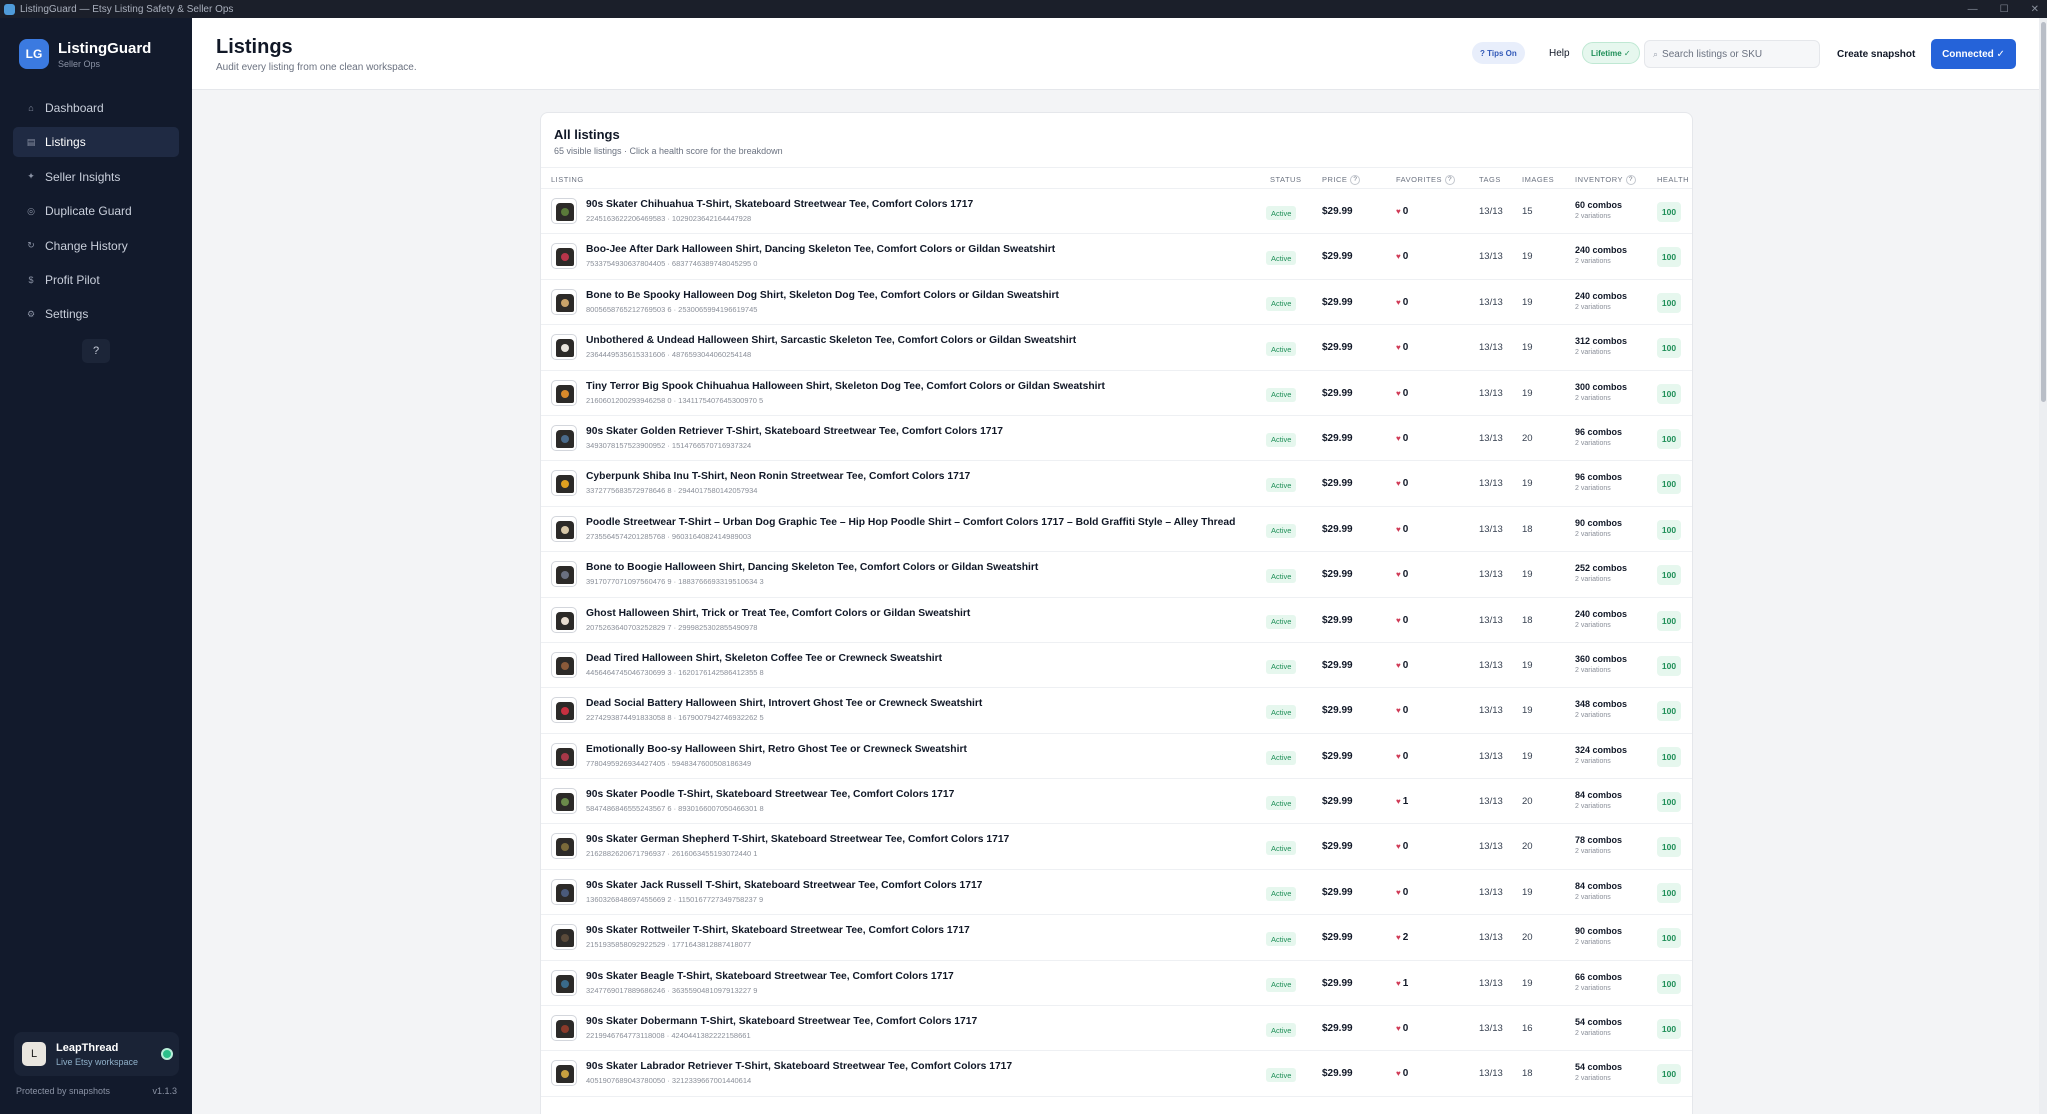  Describe the element at coordinates (96, 108) in the screenshot. I see `sidebar-item-dashboard: ⌂ Dashboard` at that location.